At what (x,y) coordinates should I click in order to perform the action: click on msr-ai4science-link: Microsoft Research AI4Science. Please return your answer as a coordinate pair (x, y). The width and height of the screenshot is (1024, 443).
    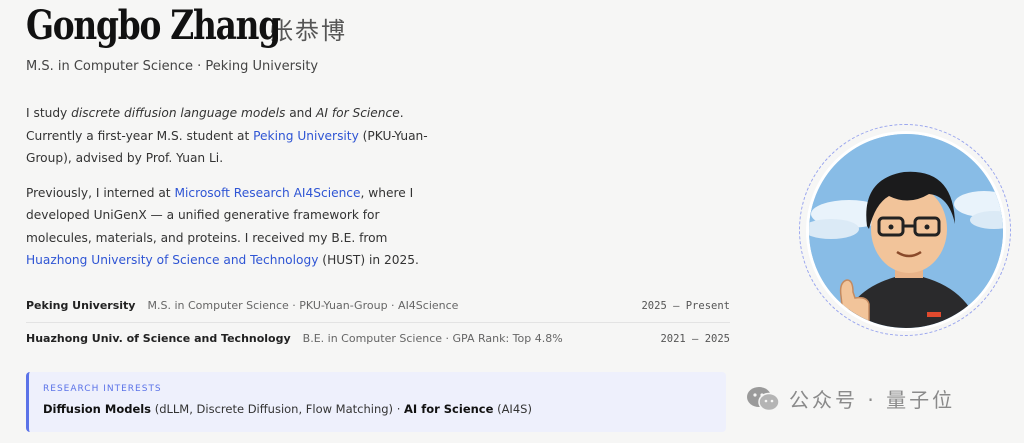
    Looking at the image, I should click on (267, 193).